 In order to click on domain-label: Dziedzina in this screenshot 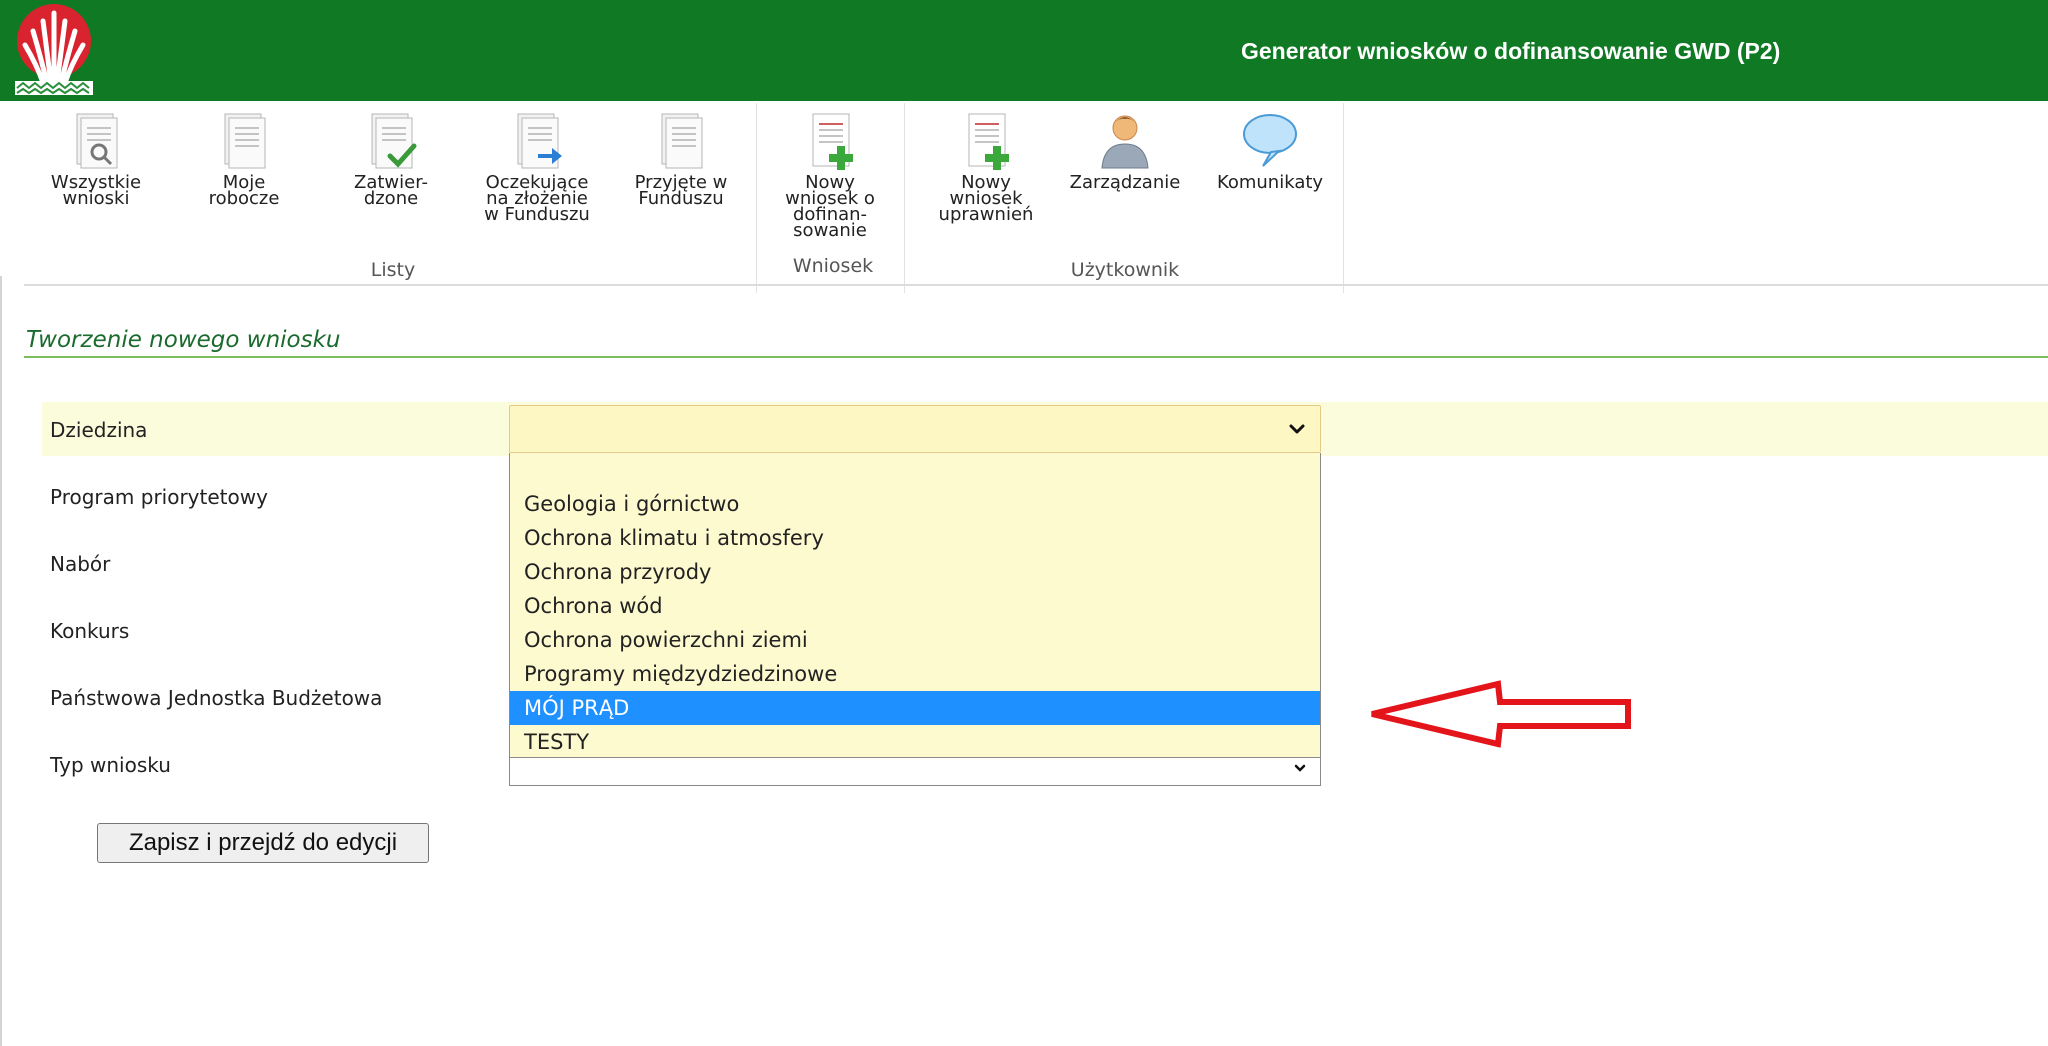, I will do `click(99, 430)`.